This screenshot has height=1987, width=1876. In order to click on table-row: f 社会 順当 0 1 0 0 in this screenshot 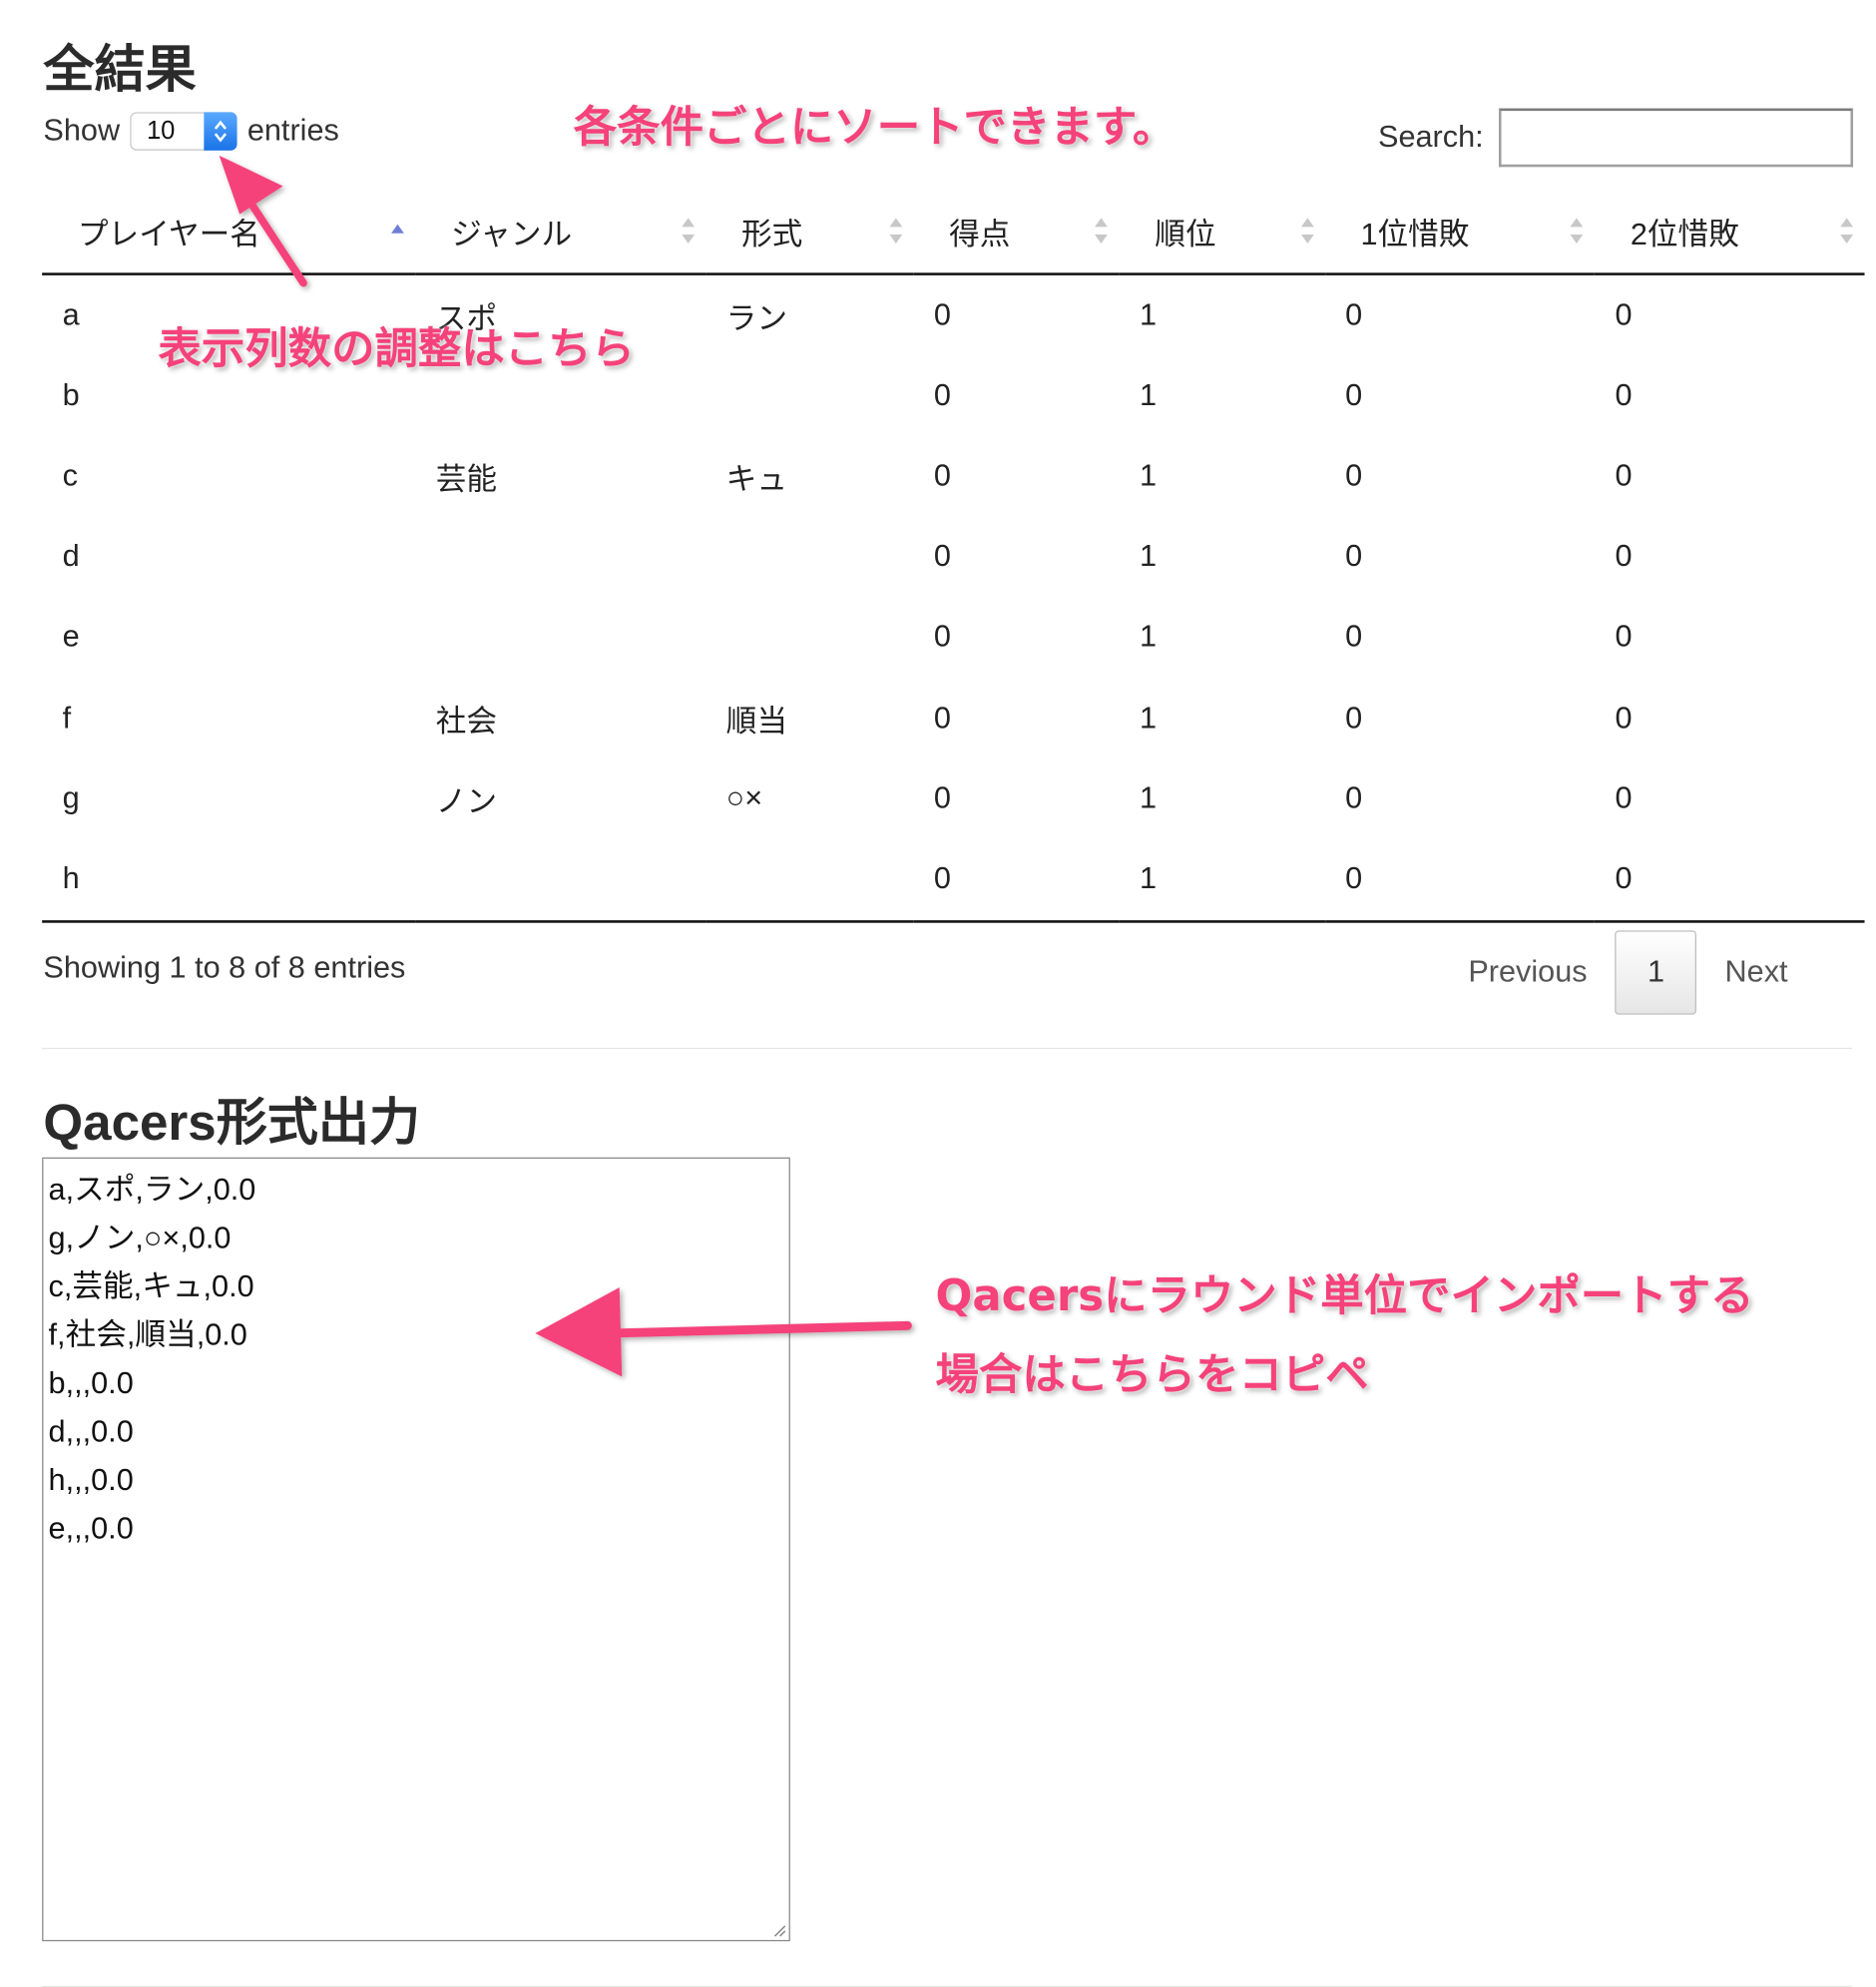, I will do `click(953, 718)`.